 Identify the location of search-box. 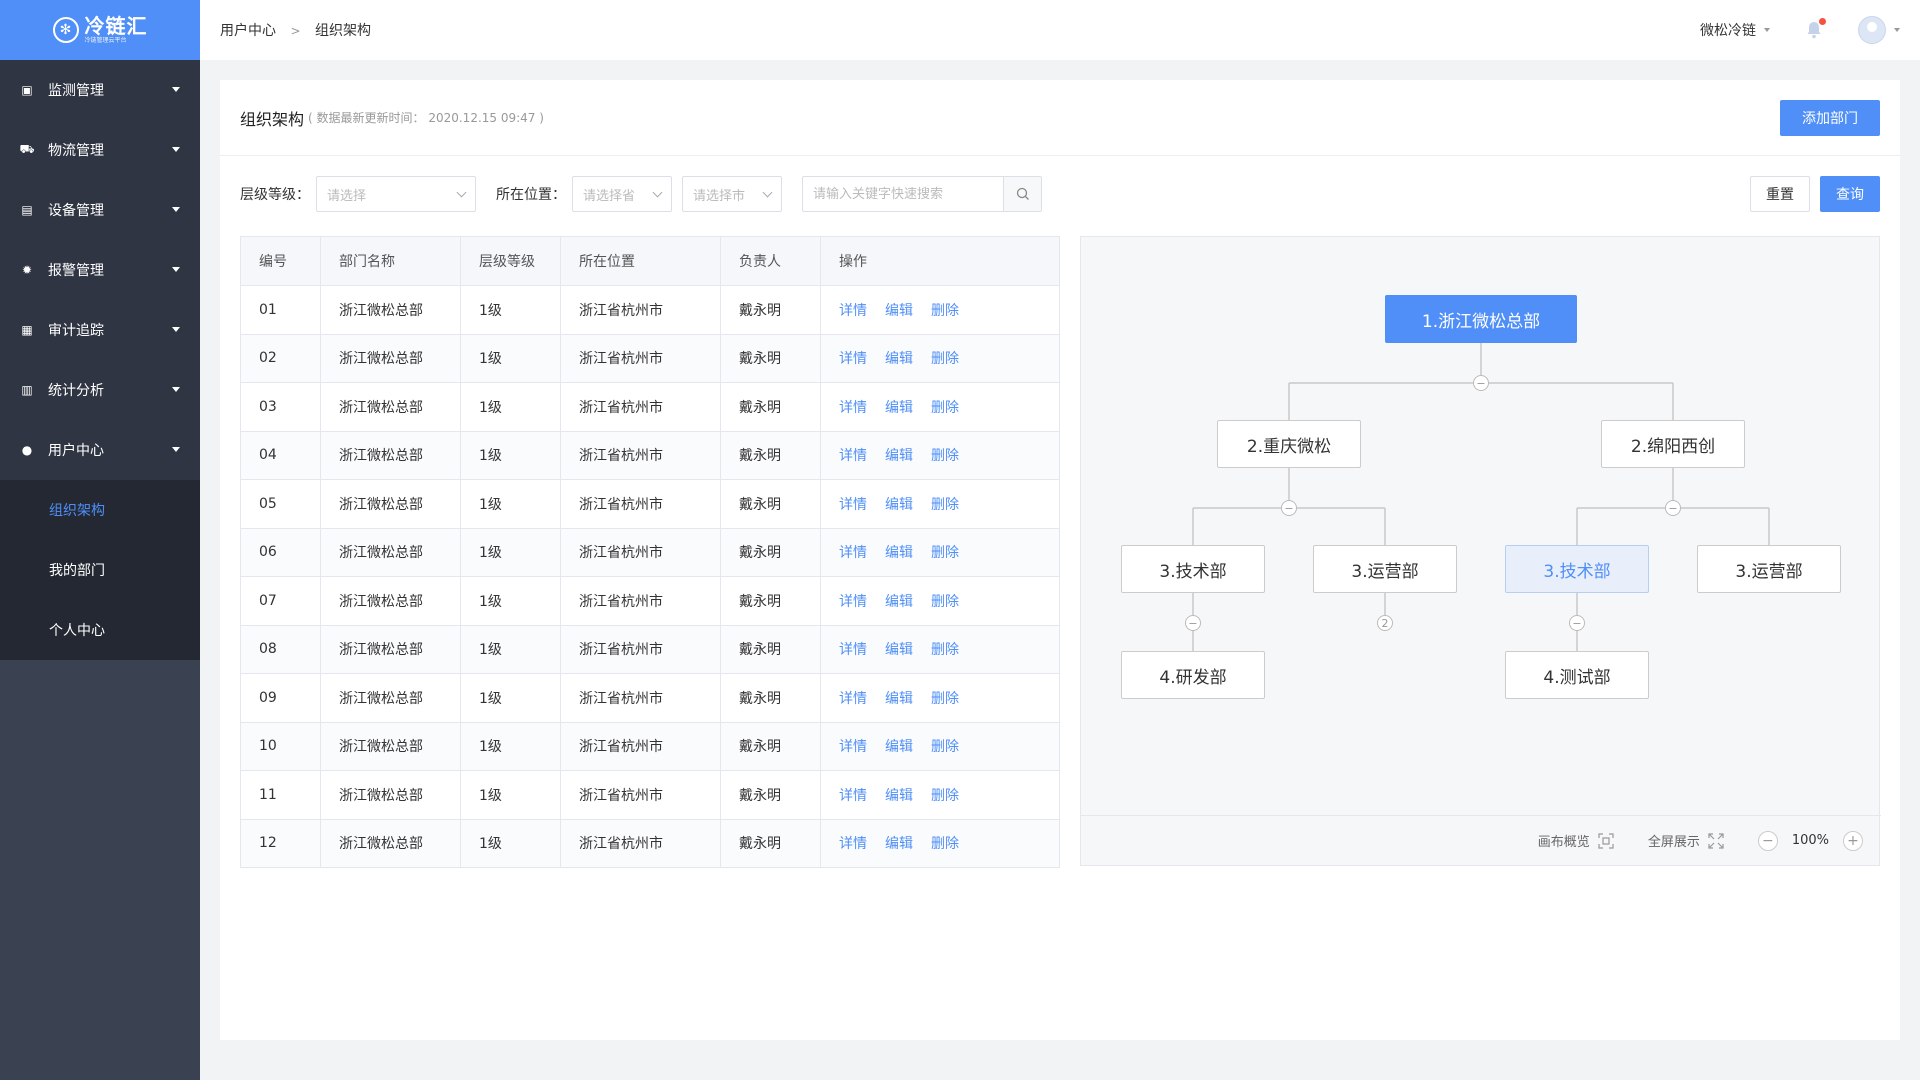
(922, 194).